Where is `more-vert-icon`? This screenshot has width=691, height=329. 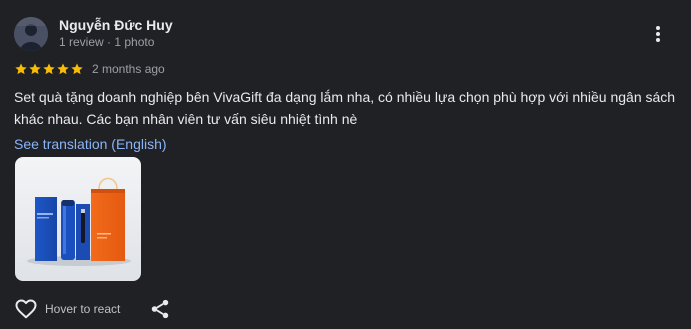
more-vert-icon is located at coordinates (658, 34).